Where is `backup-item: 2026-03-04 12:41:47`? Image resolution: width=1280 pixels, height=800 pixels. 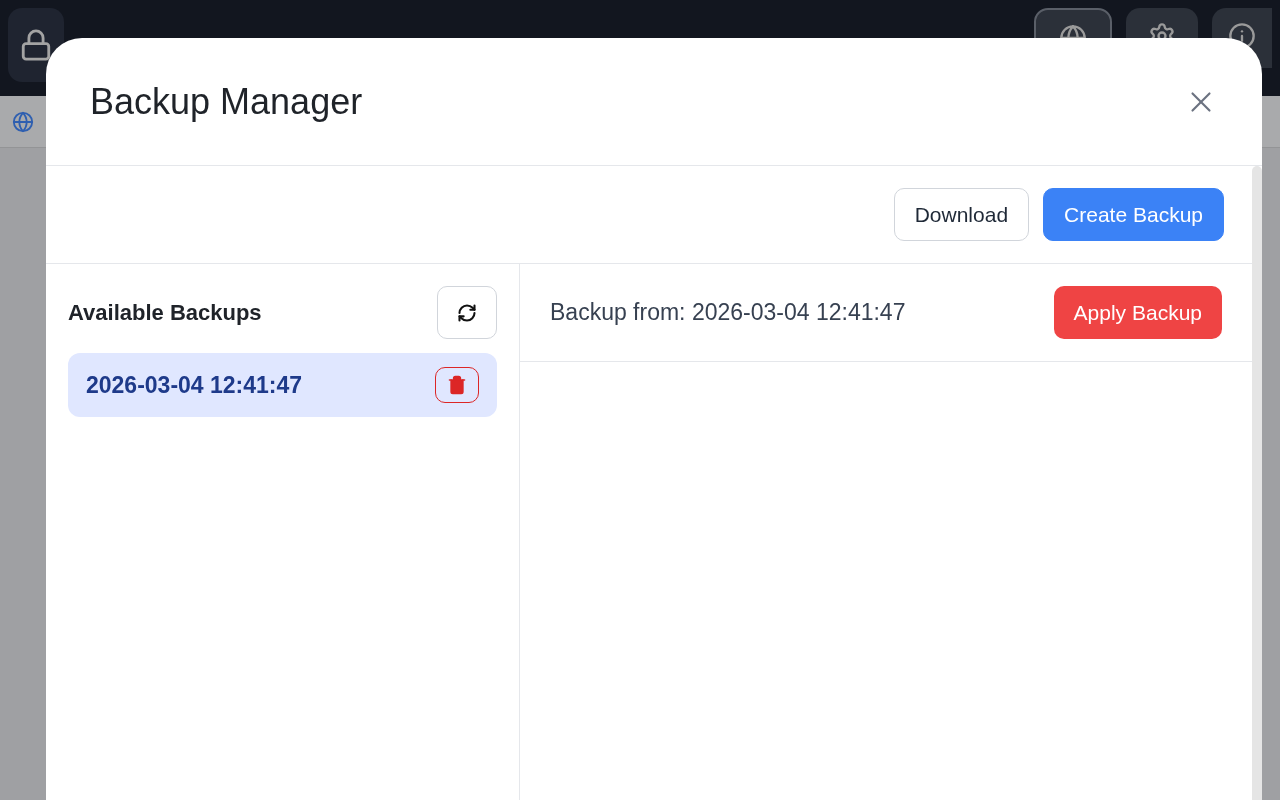
backup-item: 2026-03-04 12:41:47 is located at coordinates (282, 385).